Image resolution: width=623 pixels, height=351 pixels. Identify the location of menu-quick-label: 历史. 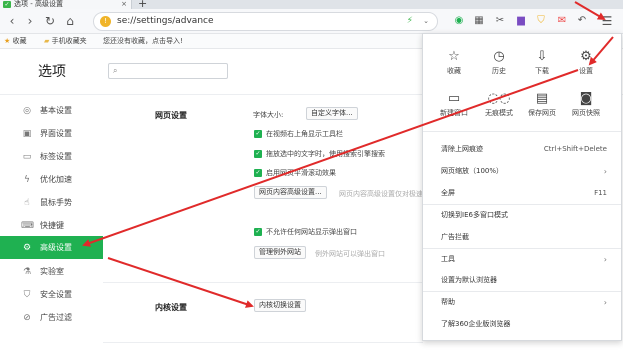
(499, 71).